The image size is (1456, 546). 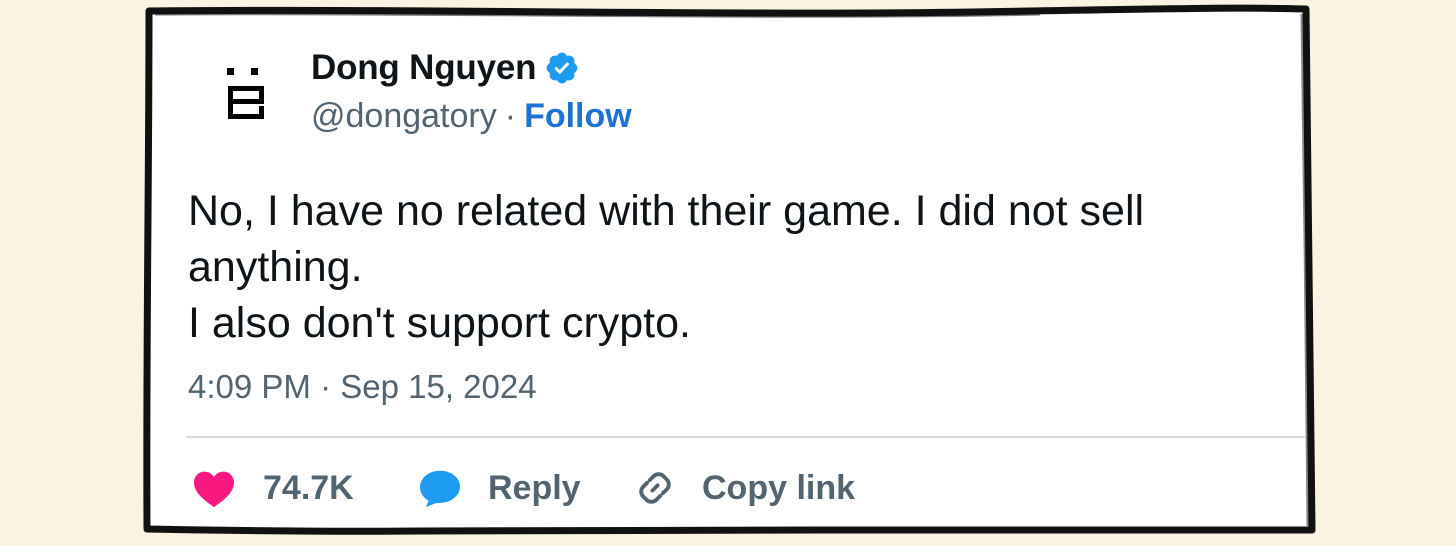 What do you see at coordinates (362, 387) in the screenshot?
I see `tweet-timestamp: 4:09 PM · Sep 15, 2024` at bounding box center [362, 387].